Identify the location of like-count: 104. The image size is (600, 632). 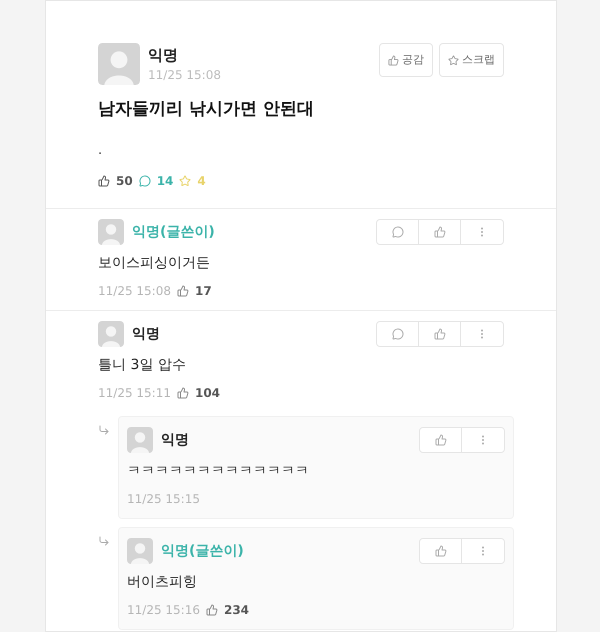
(207, 393).